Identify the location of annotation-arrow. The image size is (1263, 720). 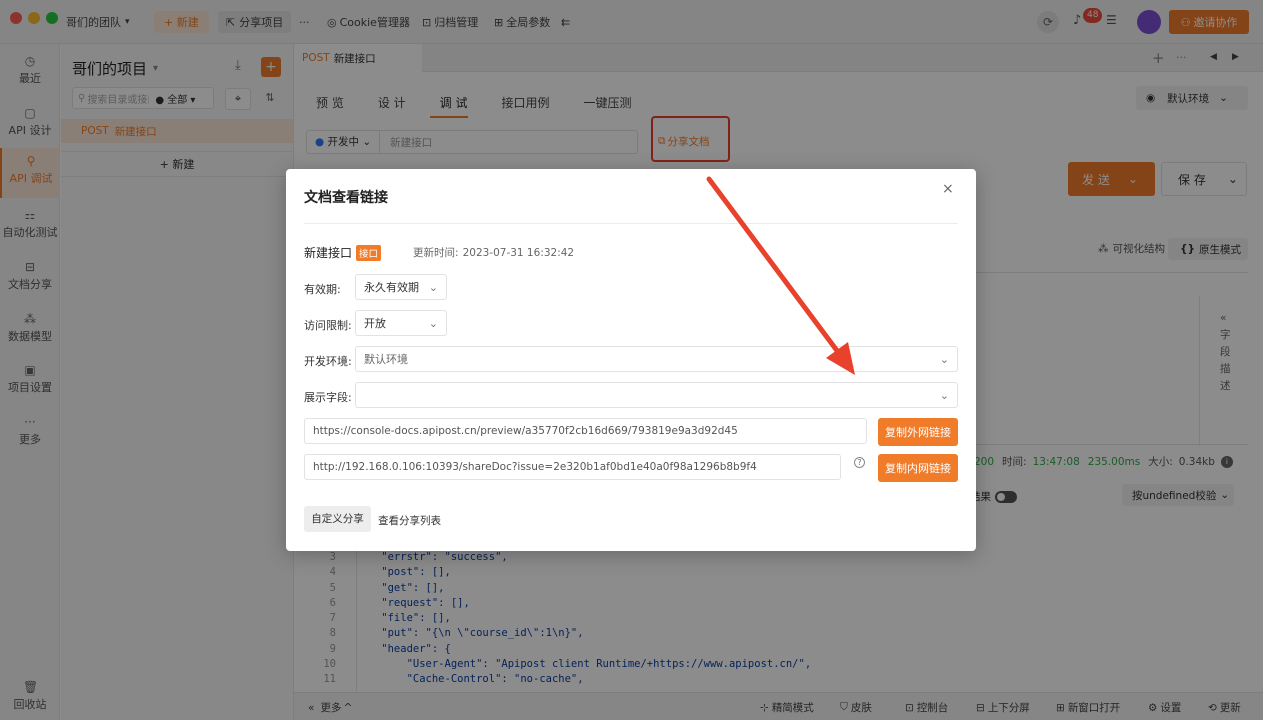
(780, 275).